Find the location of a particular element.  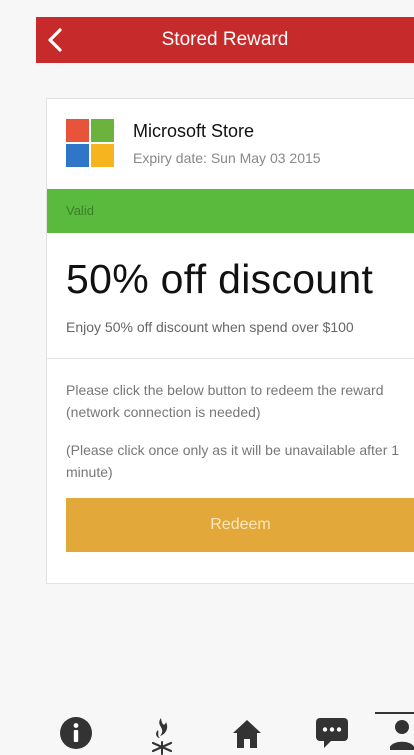

tab-info is located at coordinates (76, 734).